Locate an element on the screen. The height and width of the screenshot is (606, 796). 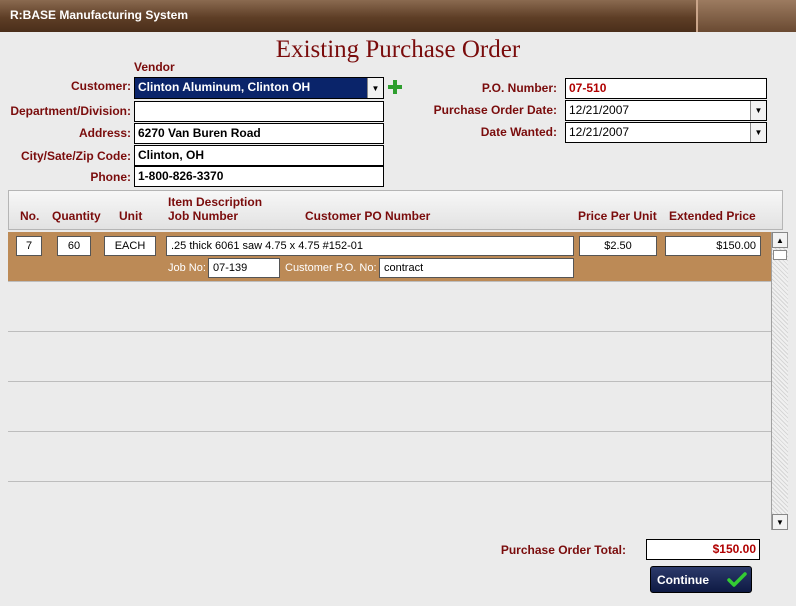
col-job-number-header: Job Number is located at coordinates (203, 216).